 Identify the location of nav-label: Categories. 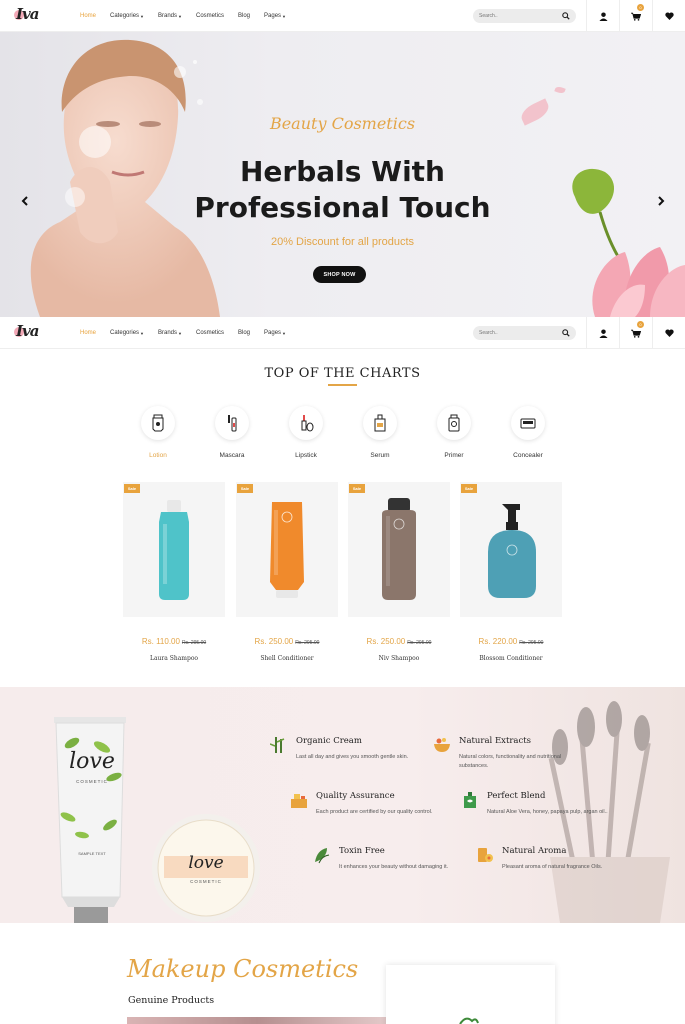
(125, 16).